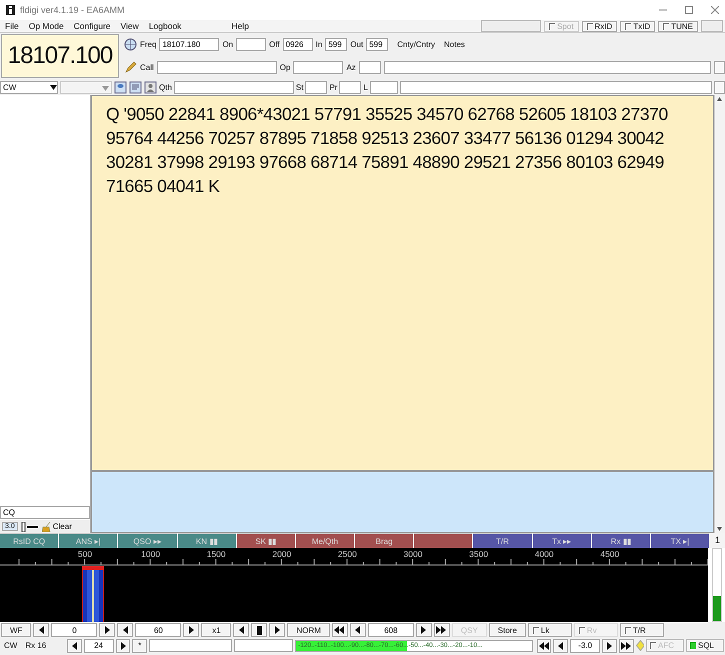 The image size is (725, 655). I want to click on macro-button: SK ▮▮, so click(265, 540).